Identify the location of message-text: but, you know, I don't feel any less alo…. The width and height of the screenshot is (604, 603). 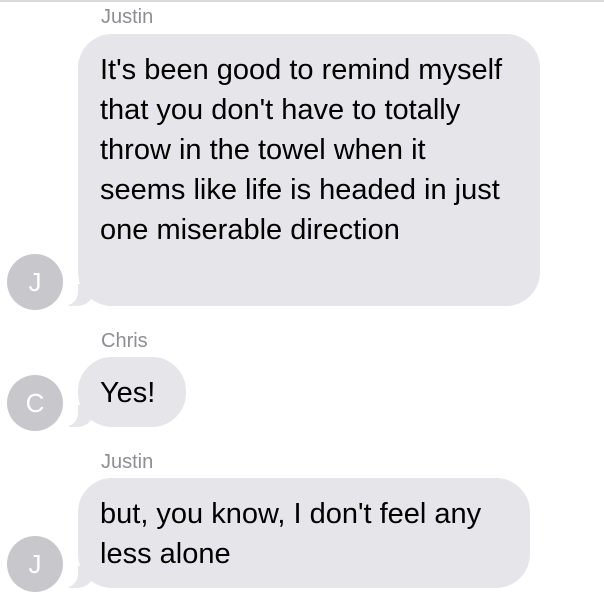
(291, 534).